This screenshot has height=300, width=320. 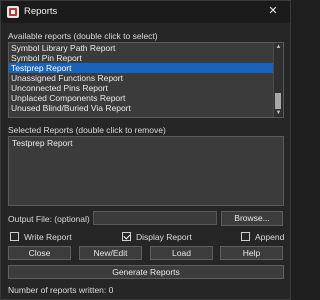 I want to click on window-title: Reports, so click(x=41, y=11).